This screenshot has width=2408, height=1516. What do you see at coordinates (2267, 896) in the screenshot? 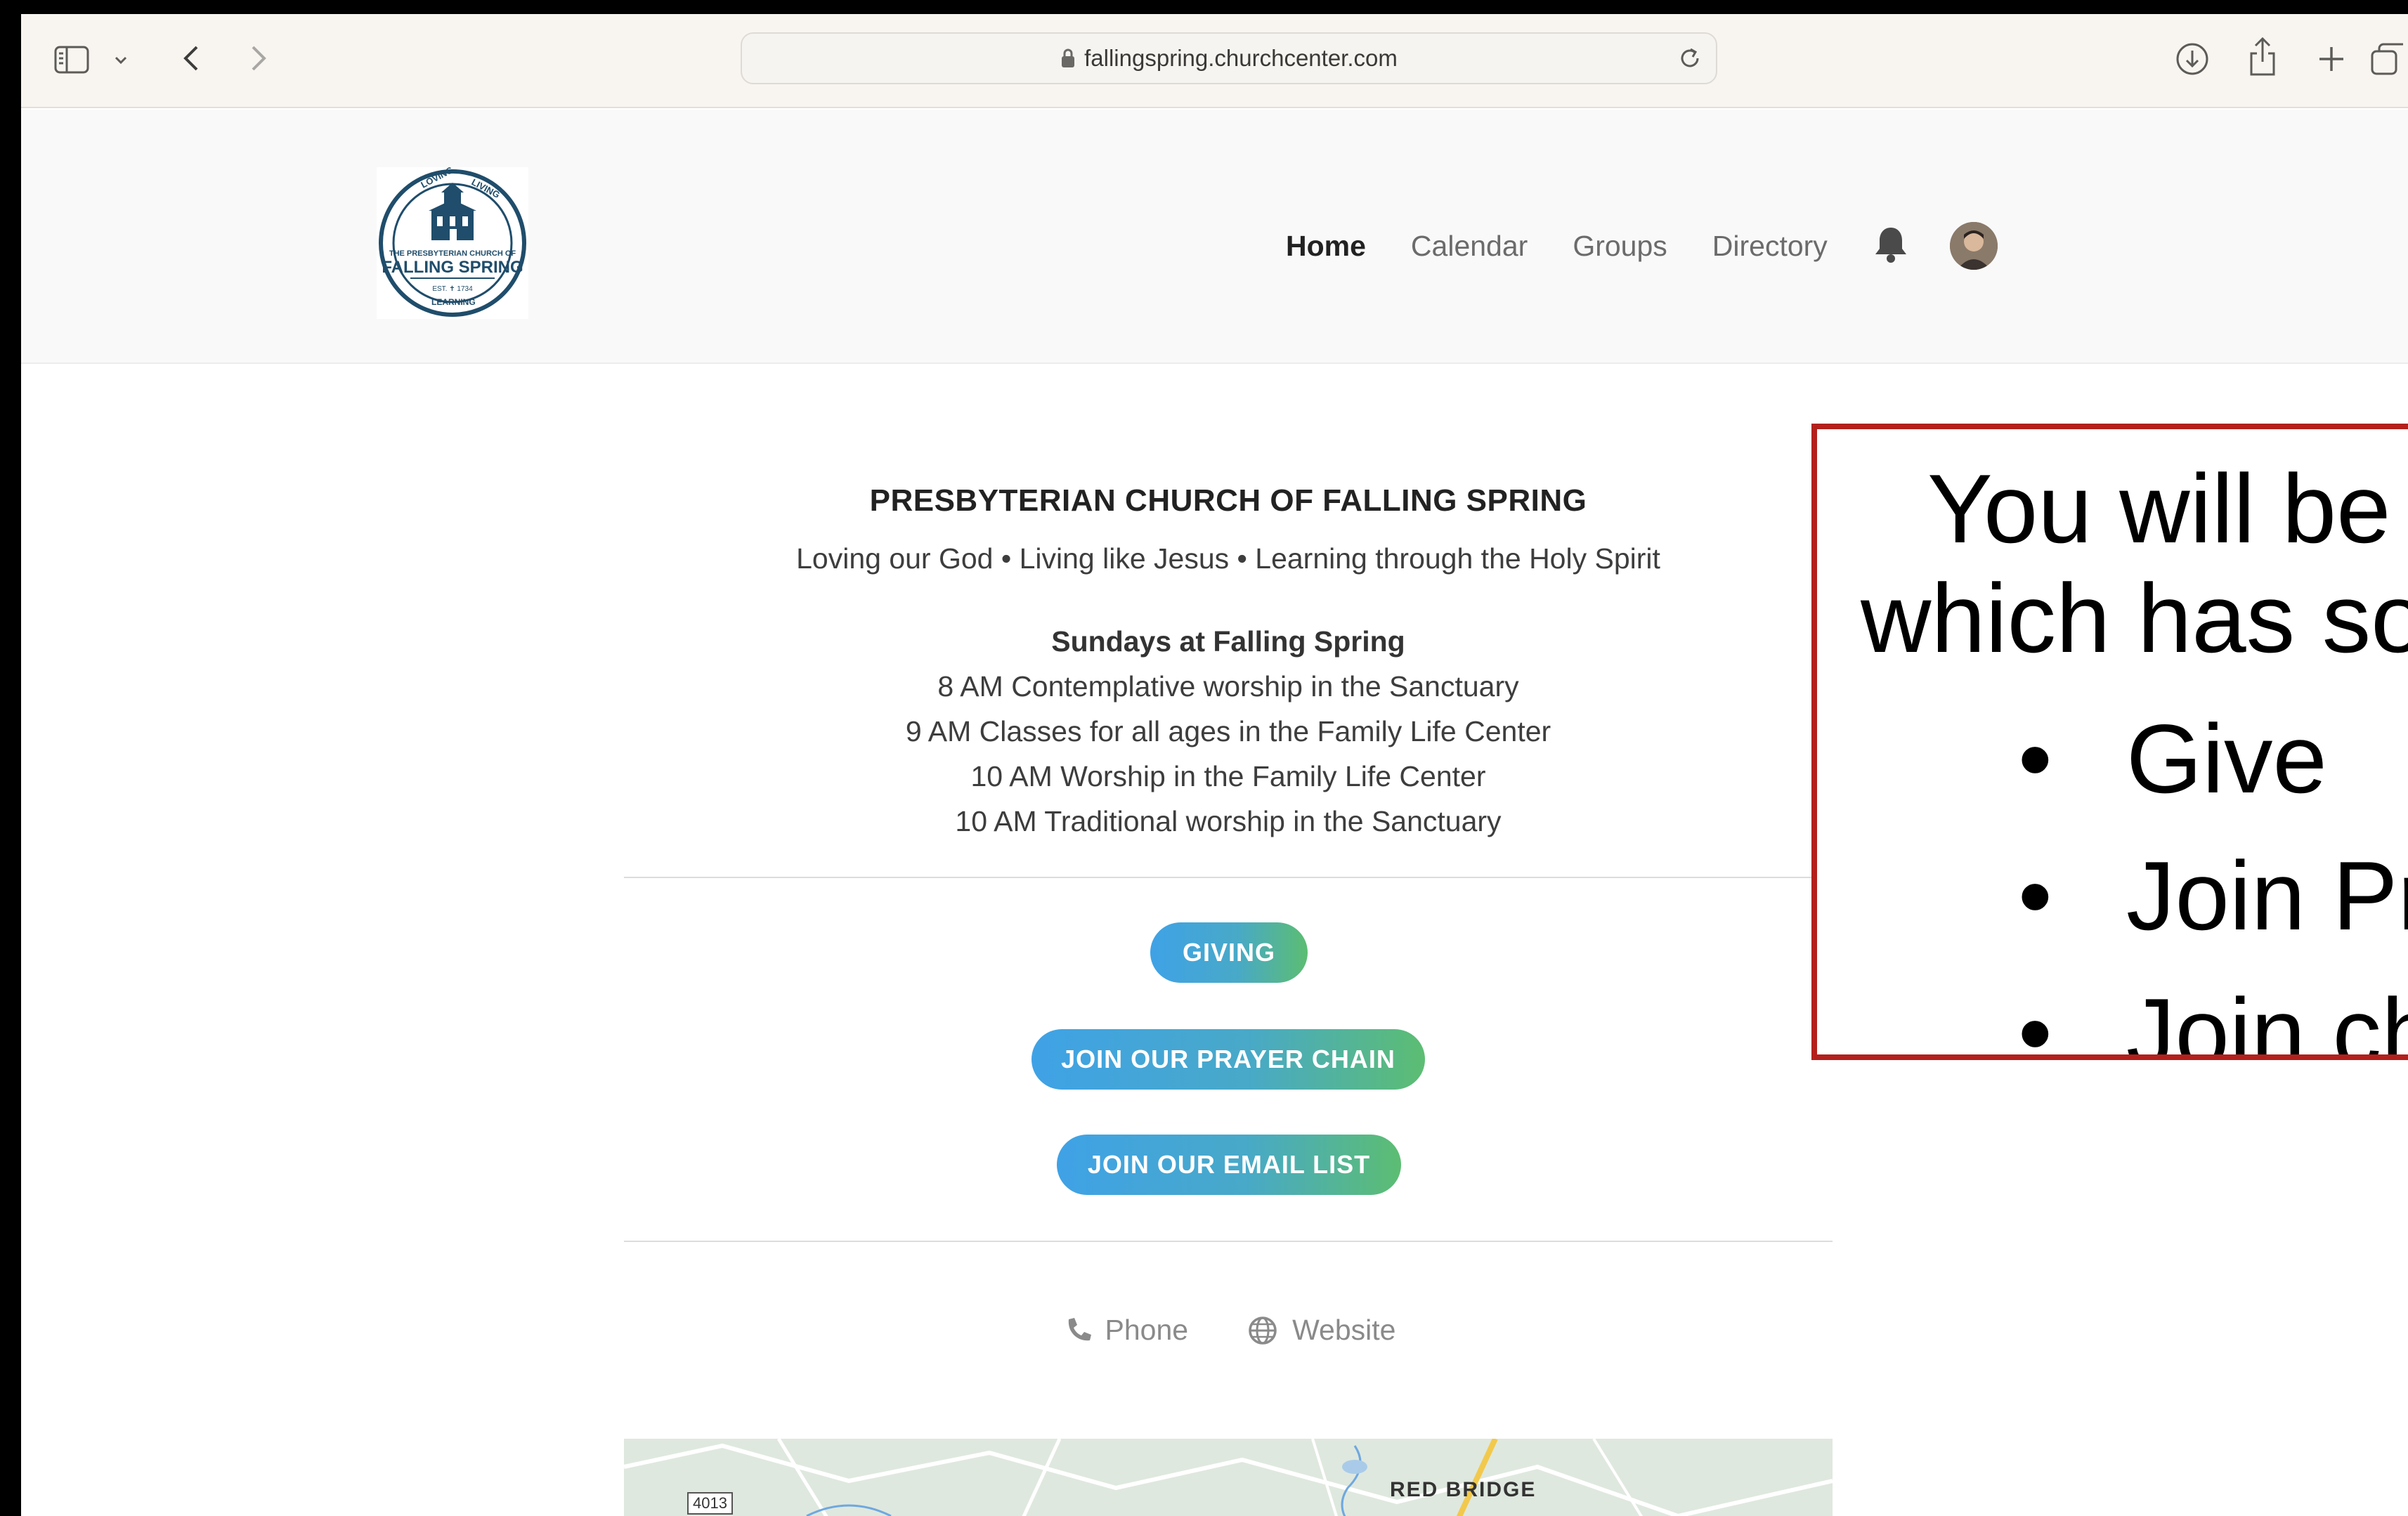
I see `callout-bullet: Join Pr` at bounding box center [2267, 896].